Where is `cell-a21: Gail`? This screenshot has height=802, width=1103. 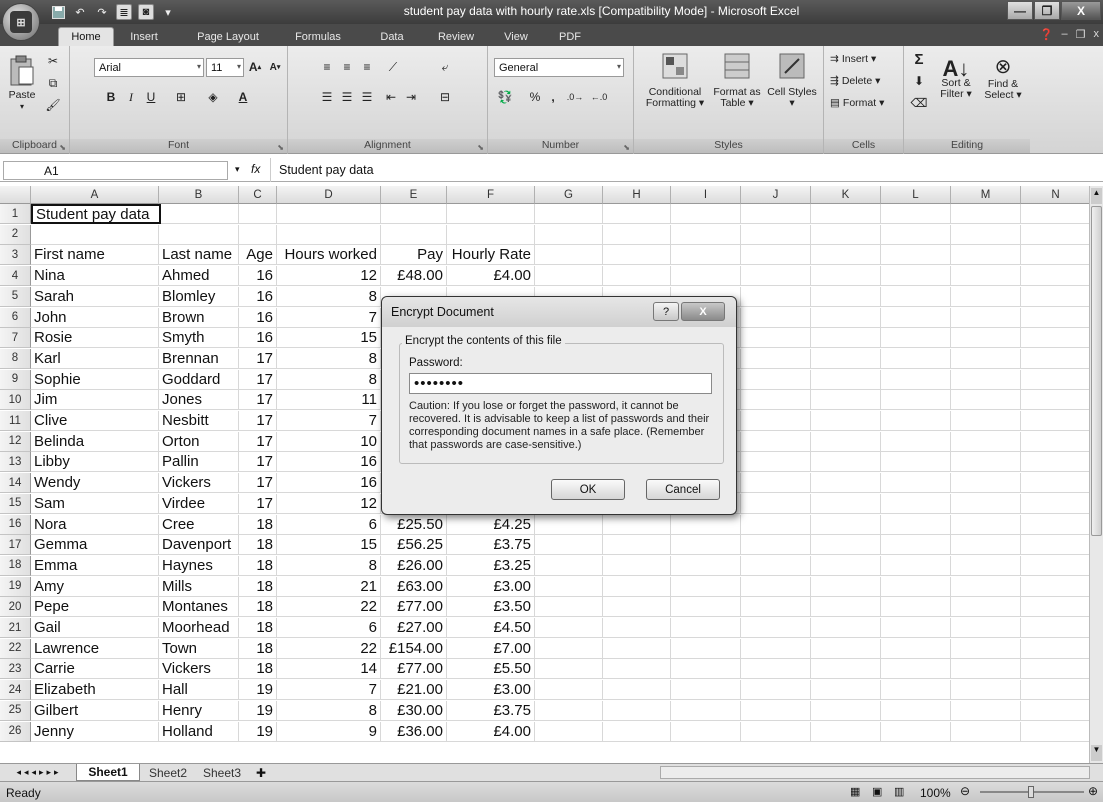
cell-a21: Gail is located at coordinates (95, 628).